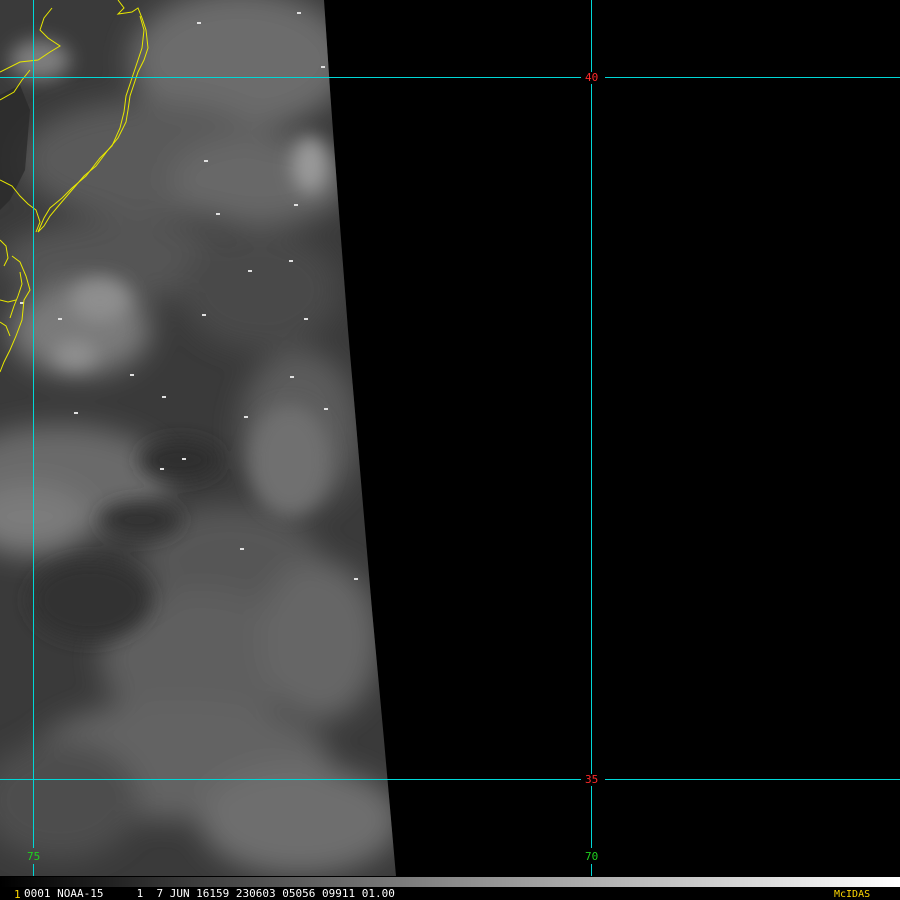  What do you see at coordinates (591, 779) in the screenshot?
I see `latitude-label-35: 35` at bounding box center [591, 779].